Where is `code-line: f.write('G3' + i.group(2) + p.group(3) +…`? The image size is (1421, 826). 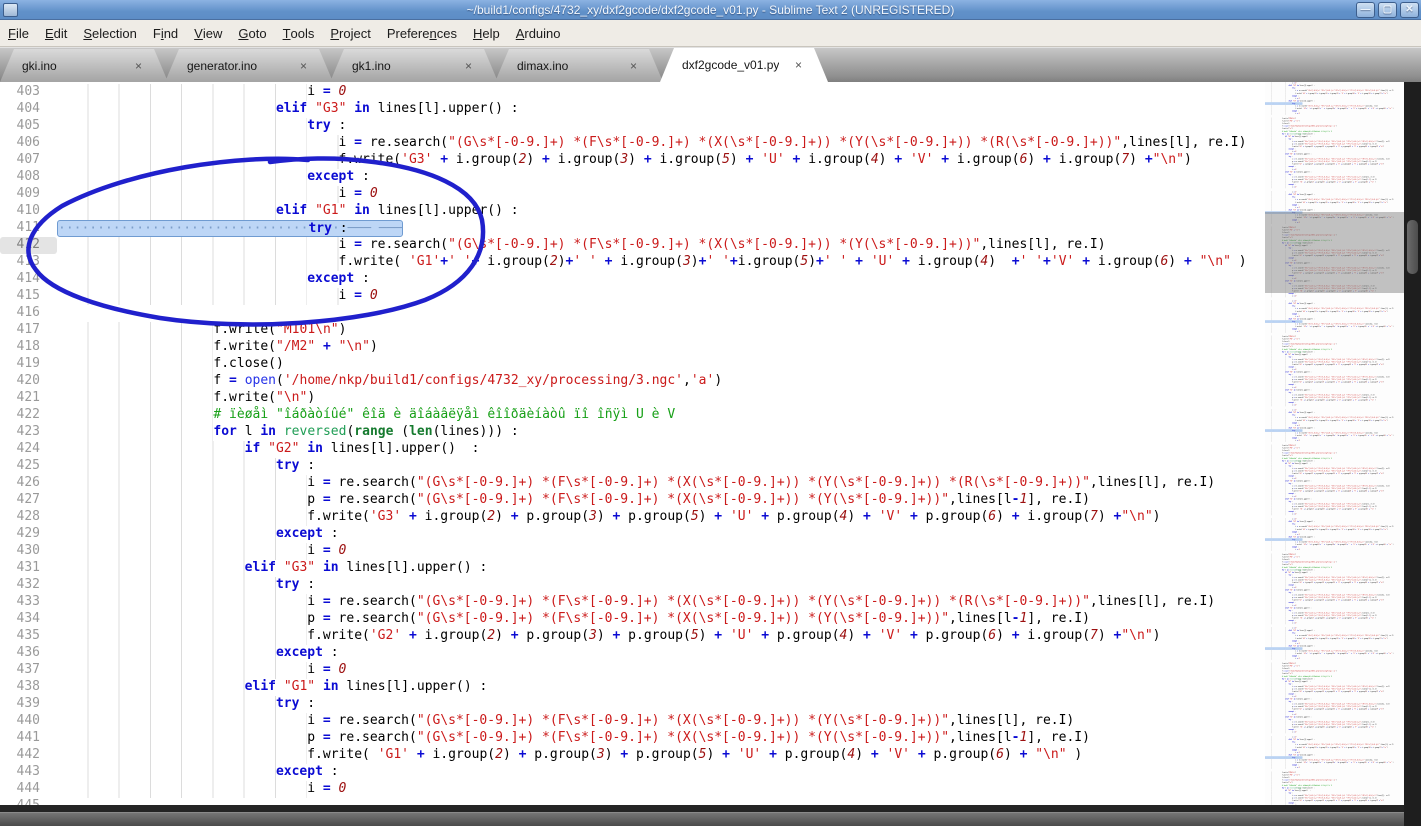
code-line: f.write('G3' + i.group(2) + p.group(3) +… is located at coordinates (731, 517).